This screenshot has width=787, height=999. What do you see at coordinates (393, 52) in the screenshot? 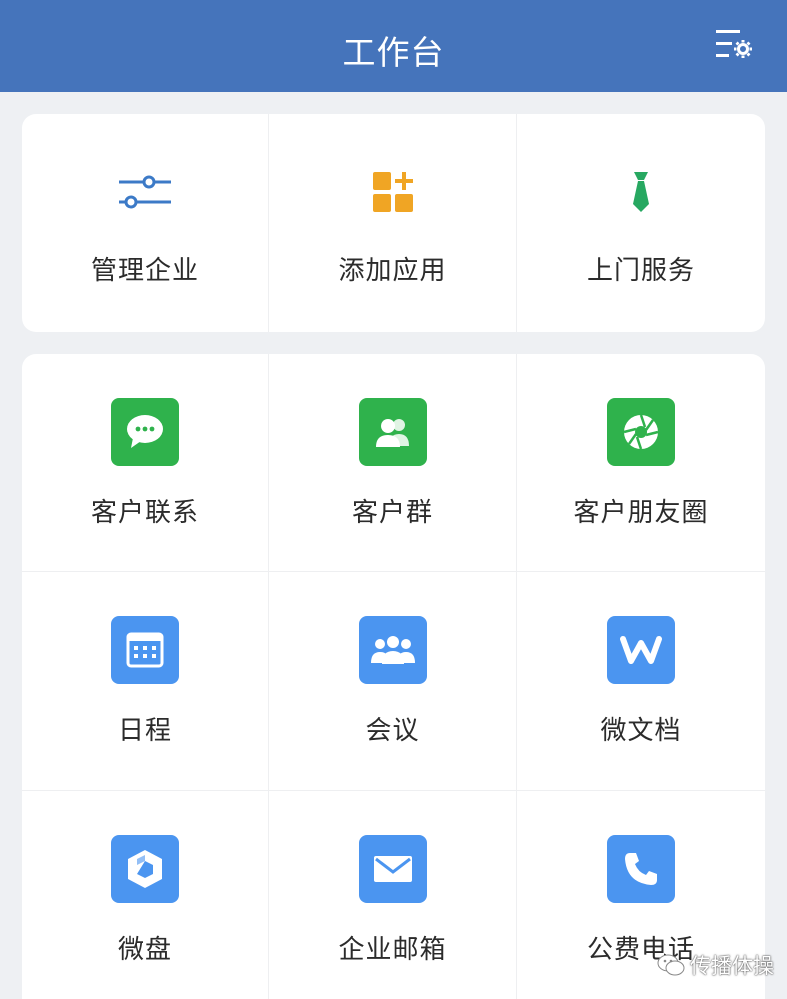
I see `page-title: 工作台` at bounding box center [393, 52].